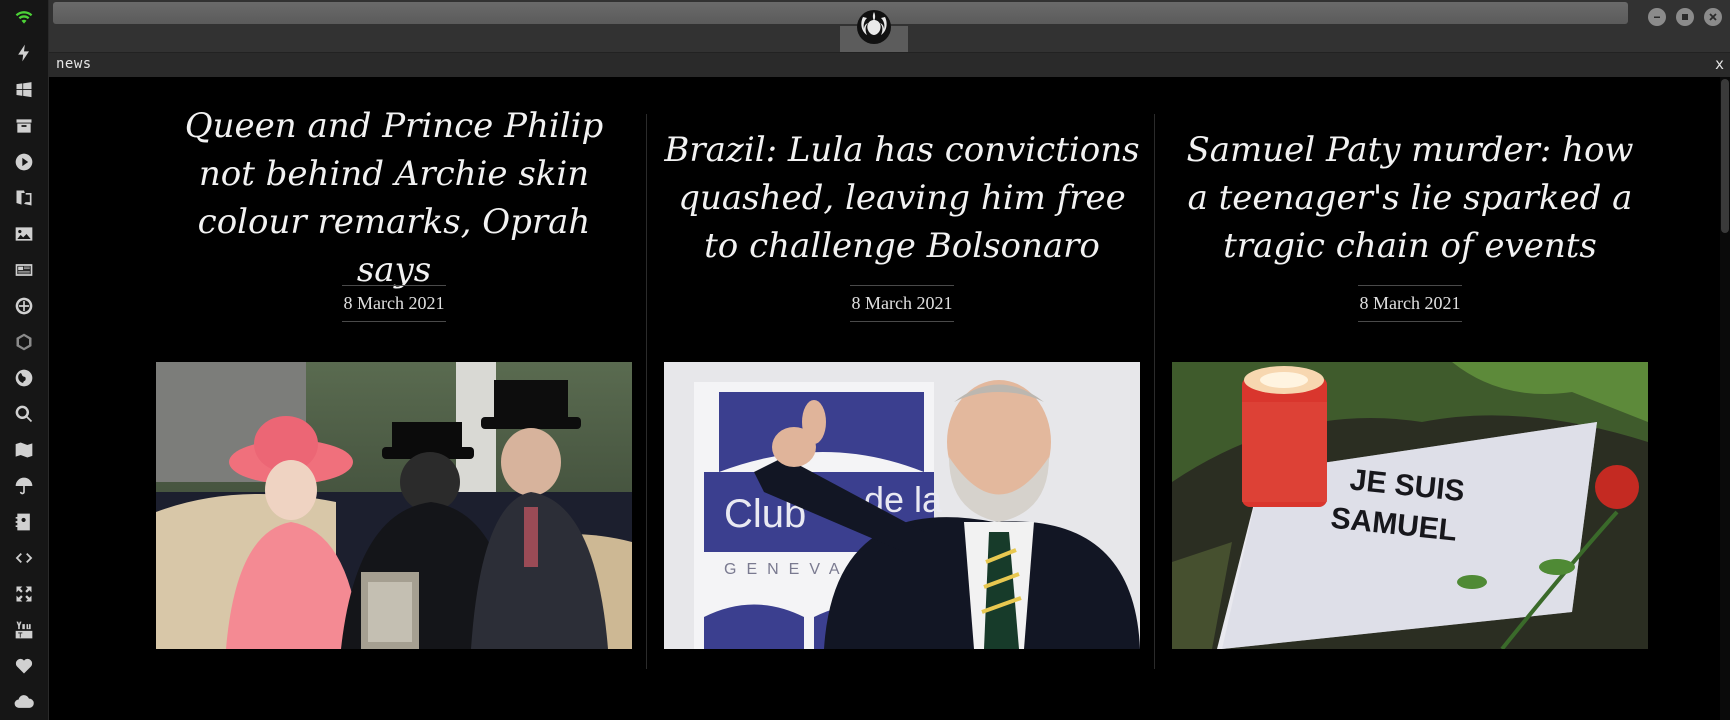 The image size is (1730, 720). What do you see at coordinates (24, 270) in the screenshot?
I see `newspaper-icon` at bounding box center [24, 270].